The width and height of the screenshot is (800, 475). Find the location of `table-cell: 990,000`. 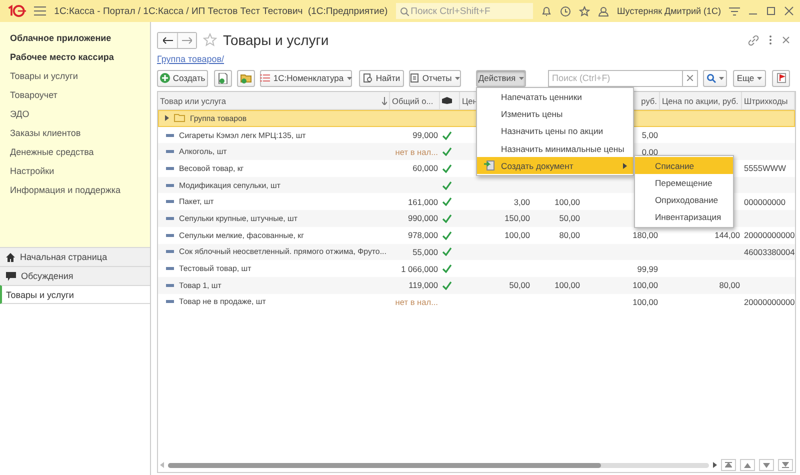

table-cell: 990,000 is located at coordinates (423, 218).